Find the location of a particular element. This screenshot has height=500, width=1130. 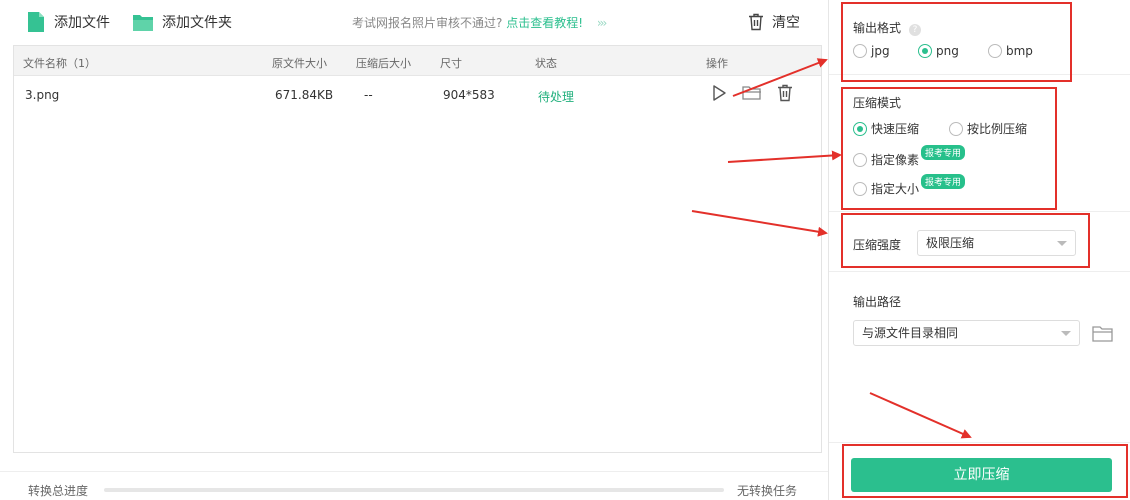

strength-section: 压缩强度 极限压缩 is located at coordinates (979, 242).